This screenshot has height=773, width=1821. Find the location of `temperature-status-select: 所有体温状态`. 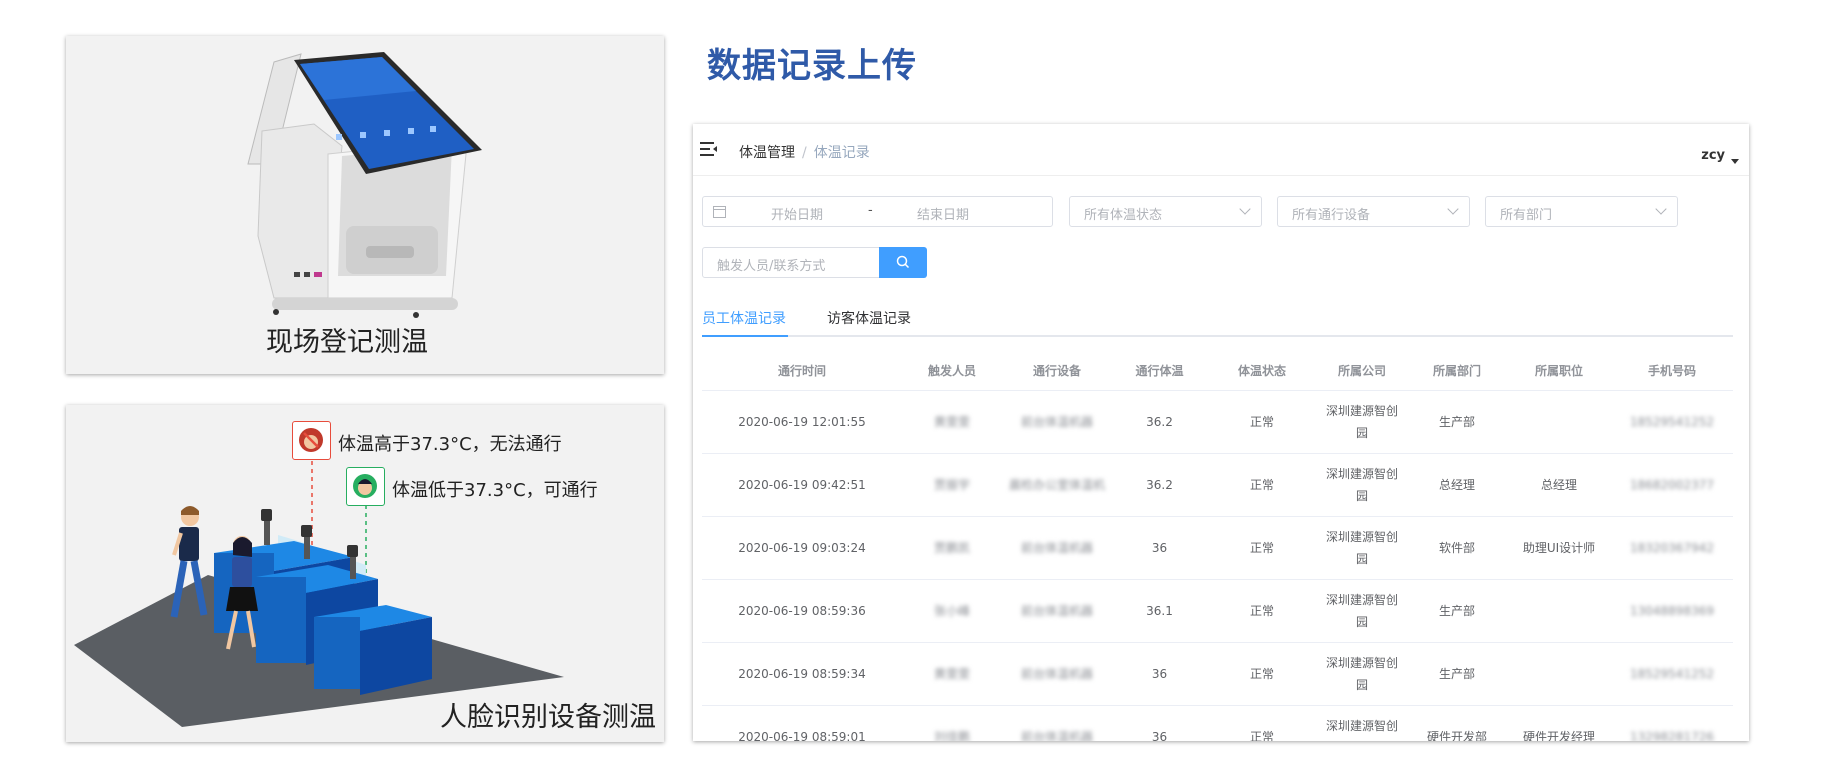

temperature-status-select: 所有体温状态 is located at coordinates (1165, 211).